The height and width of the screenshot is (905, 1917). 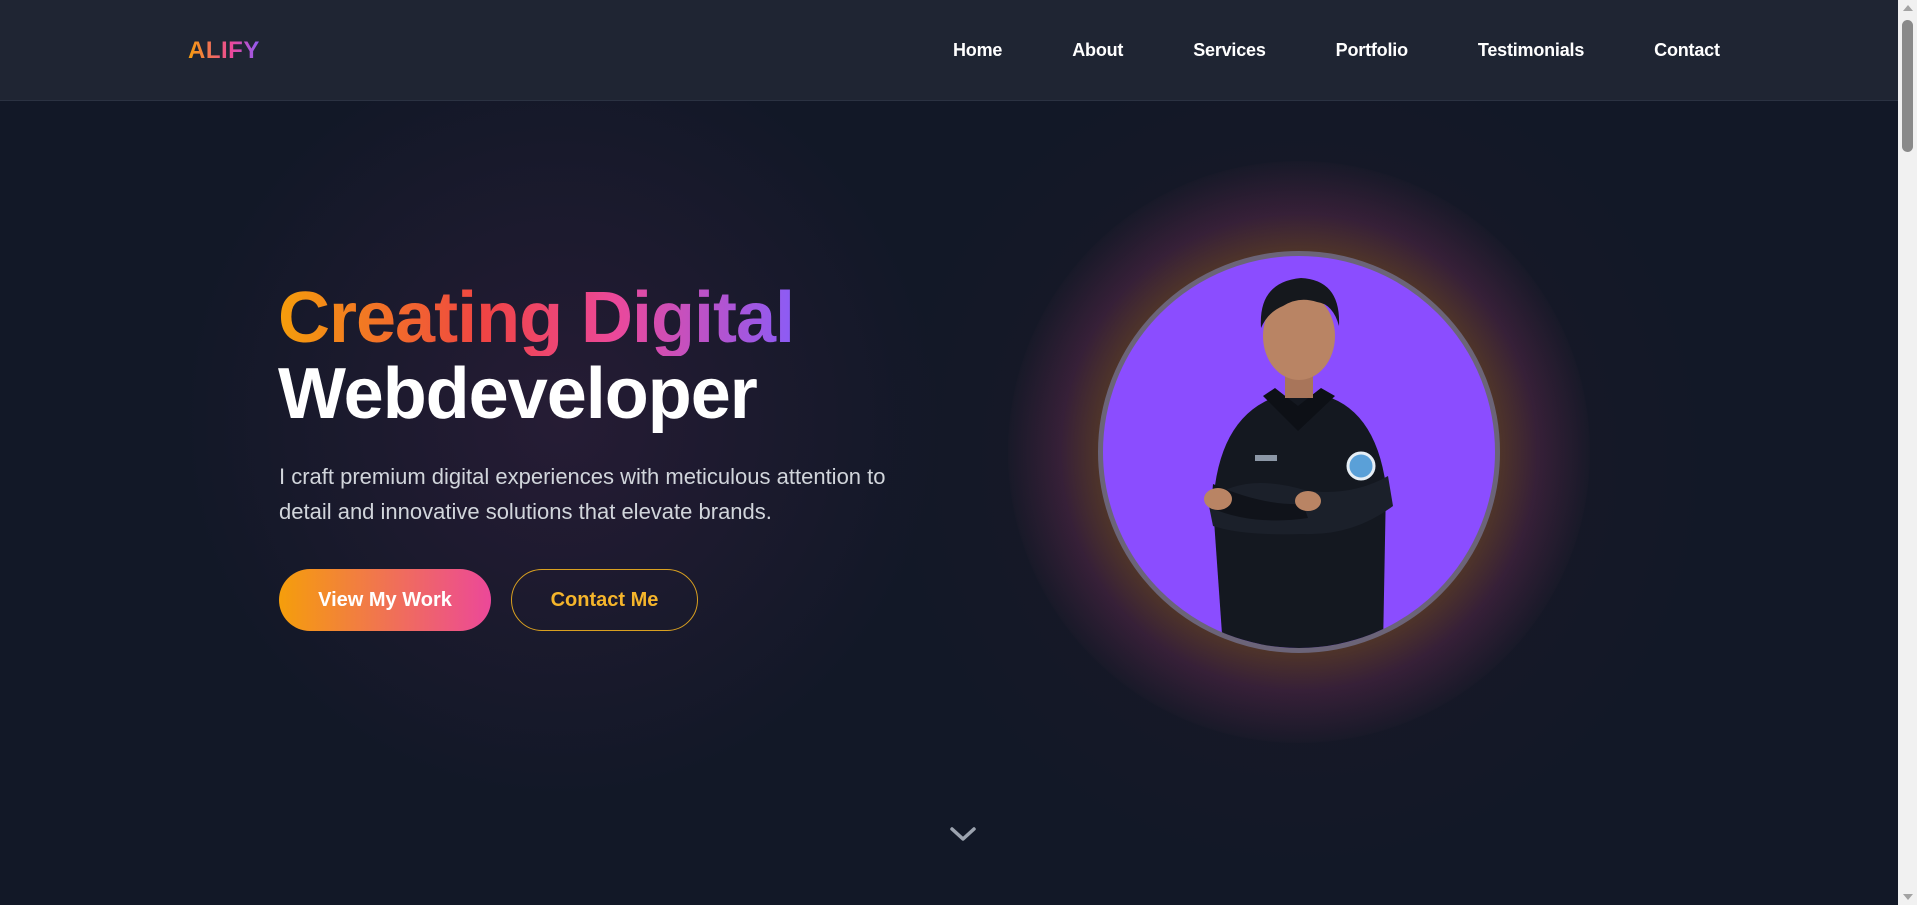 I want to click on view-my-work-button: View My Work, so click(x=385, y=600).